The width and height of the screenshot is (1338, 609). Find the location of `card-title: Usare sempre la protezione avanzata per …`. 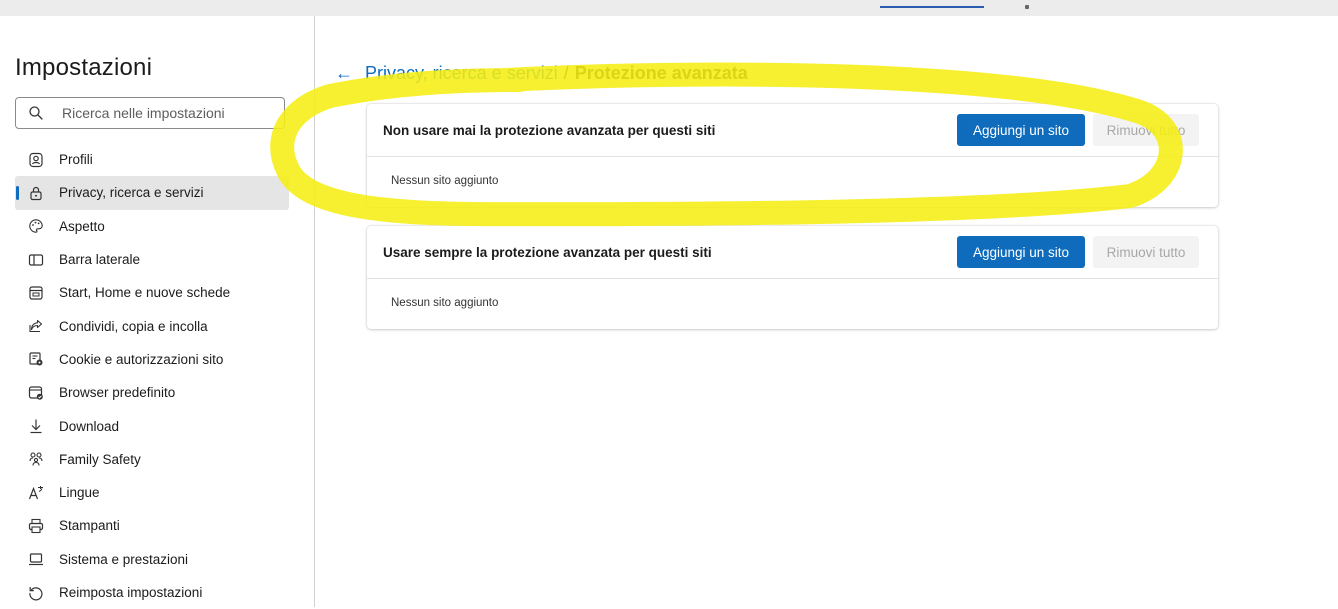

card-title: Usare sempre la protezione avanzata per … is located at coordinates (547, 252).